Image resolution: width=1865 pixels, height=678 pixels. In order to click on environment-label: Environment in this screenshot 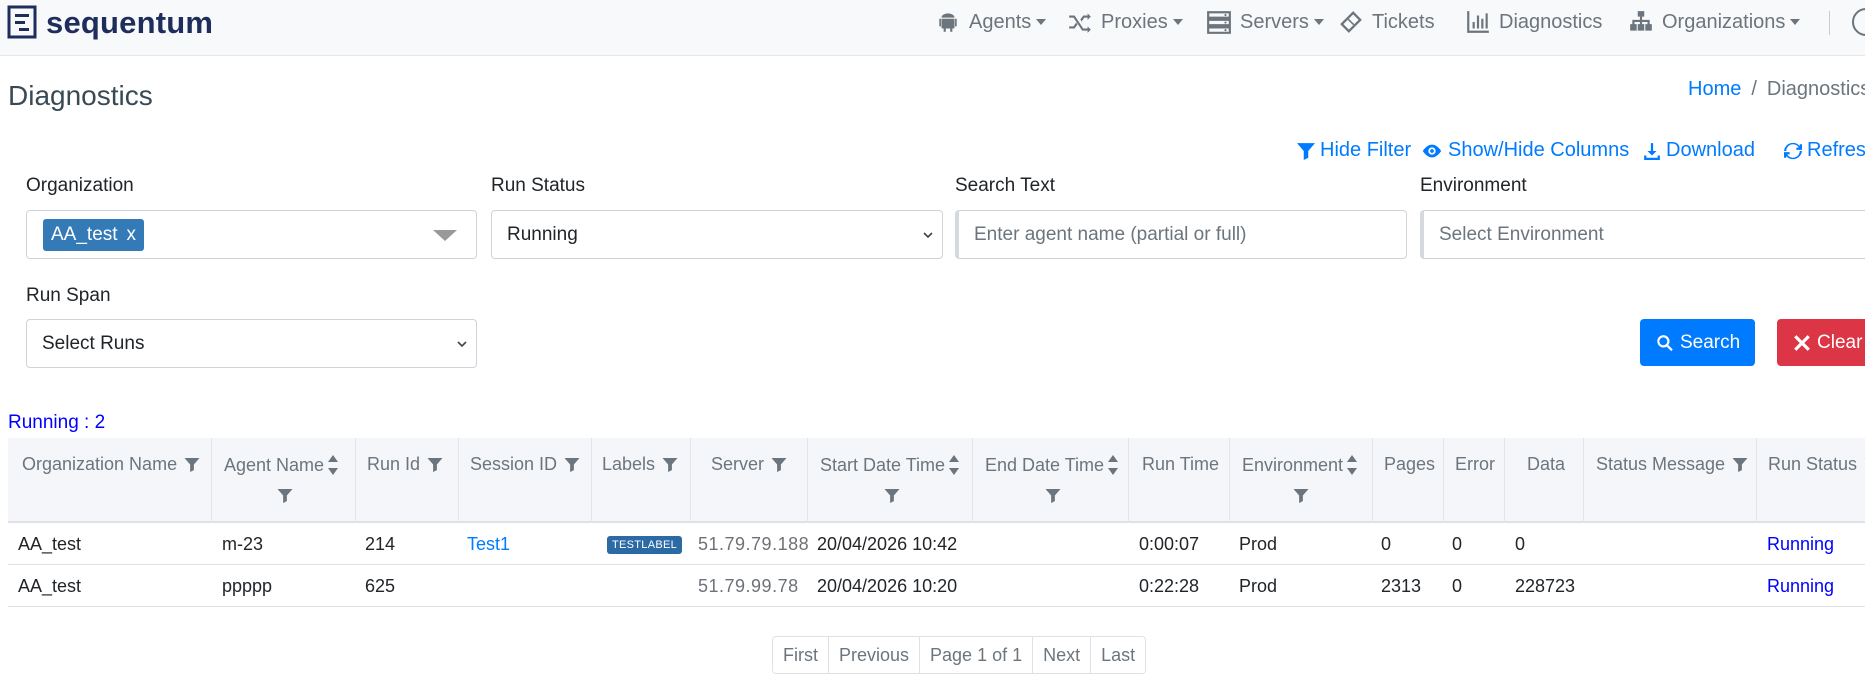, I will do `click(1473, 185)`.